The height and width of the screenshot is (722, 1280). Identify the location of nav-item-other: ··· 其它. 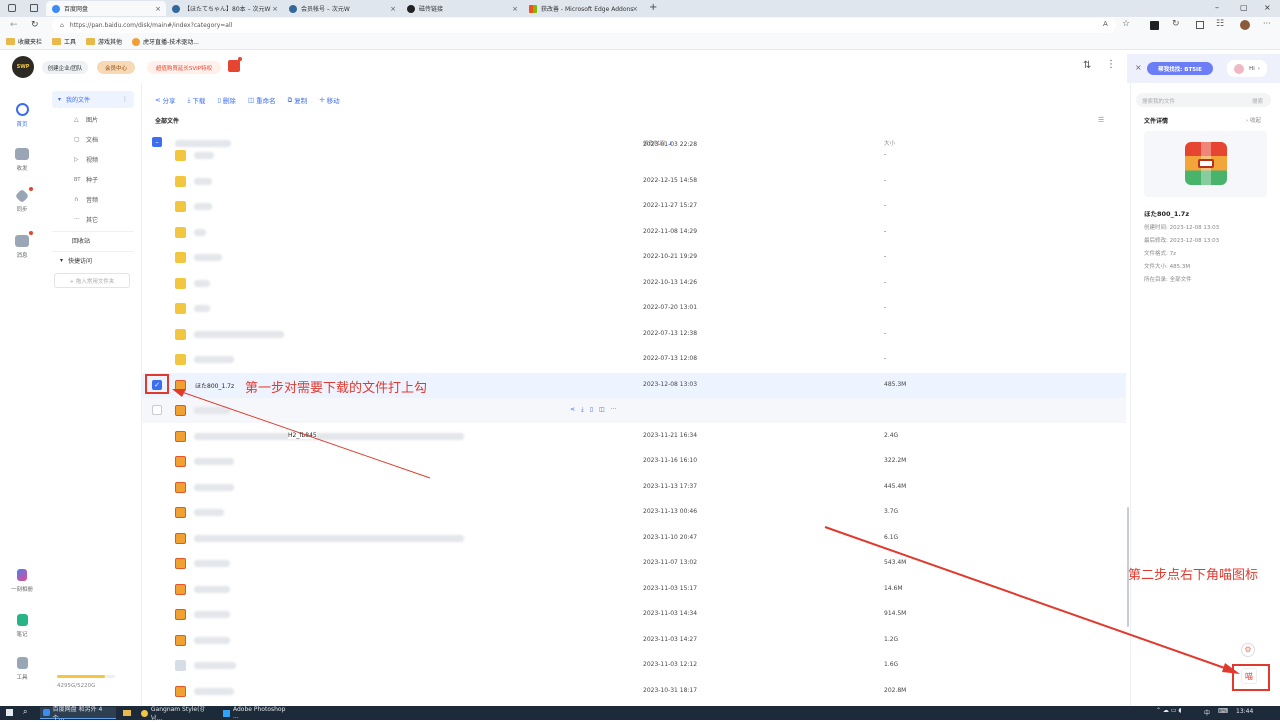
(93, 219).